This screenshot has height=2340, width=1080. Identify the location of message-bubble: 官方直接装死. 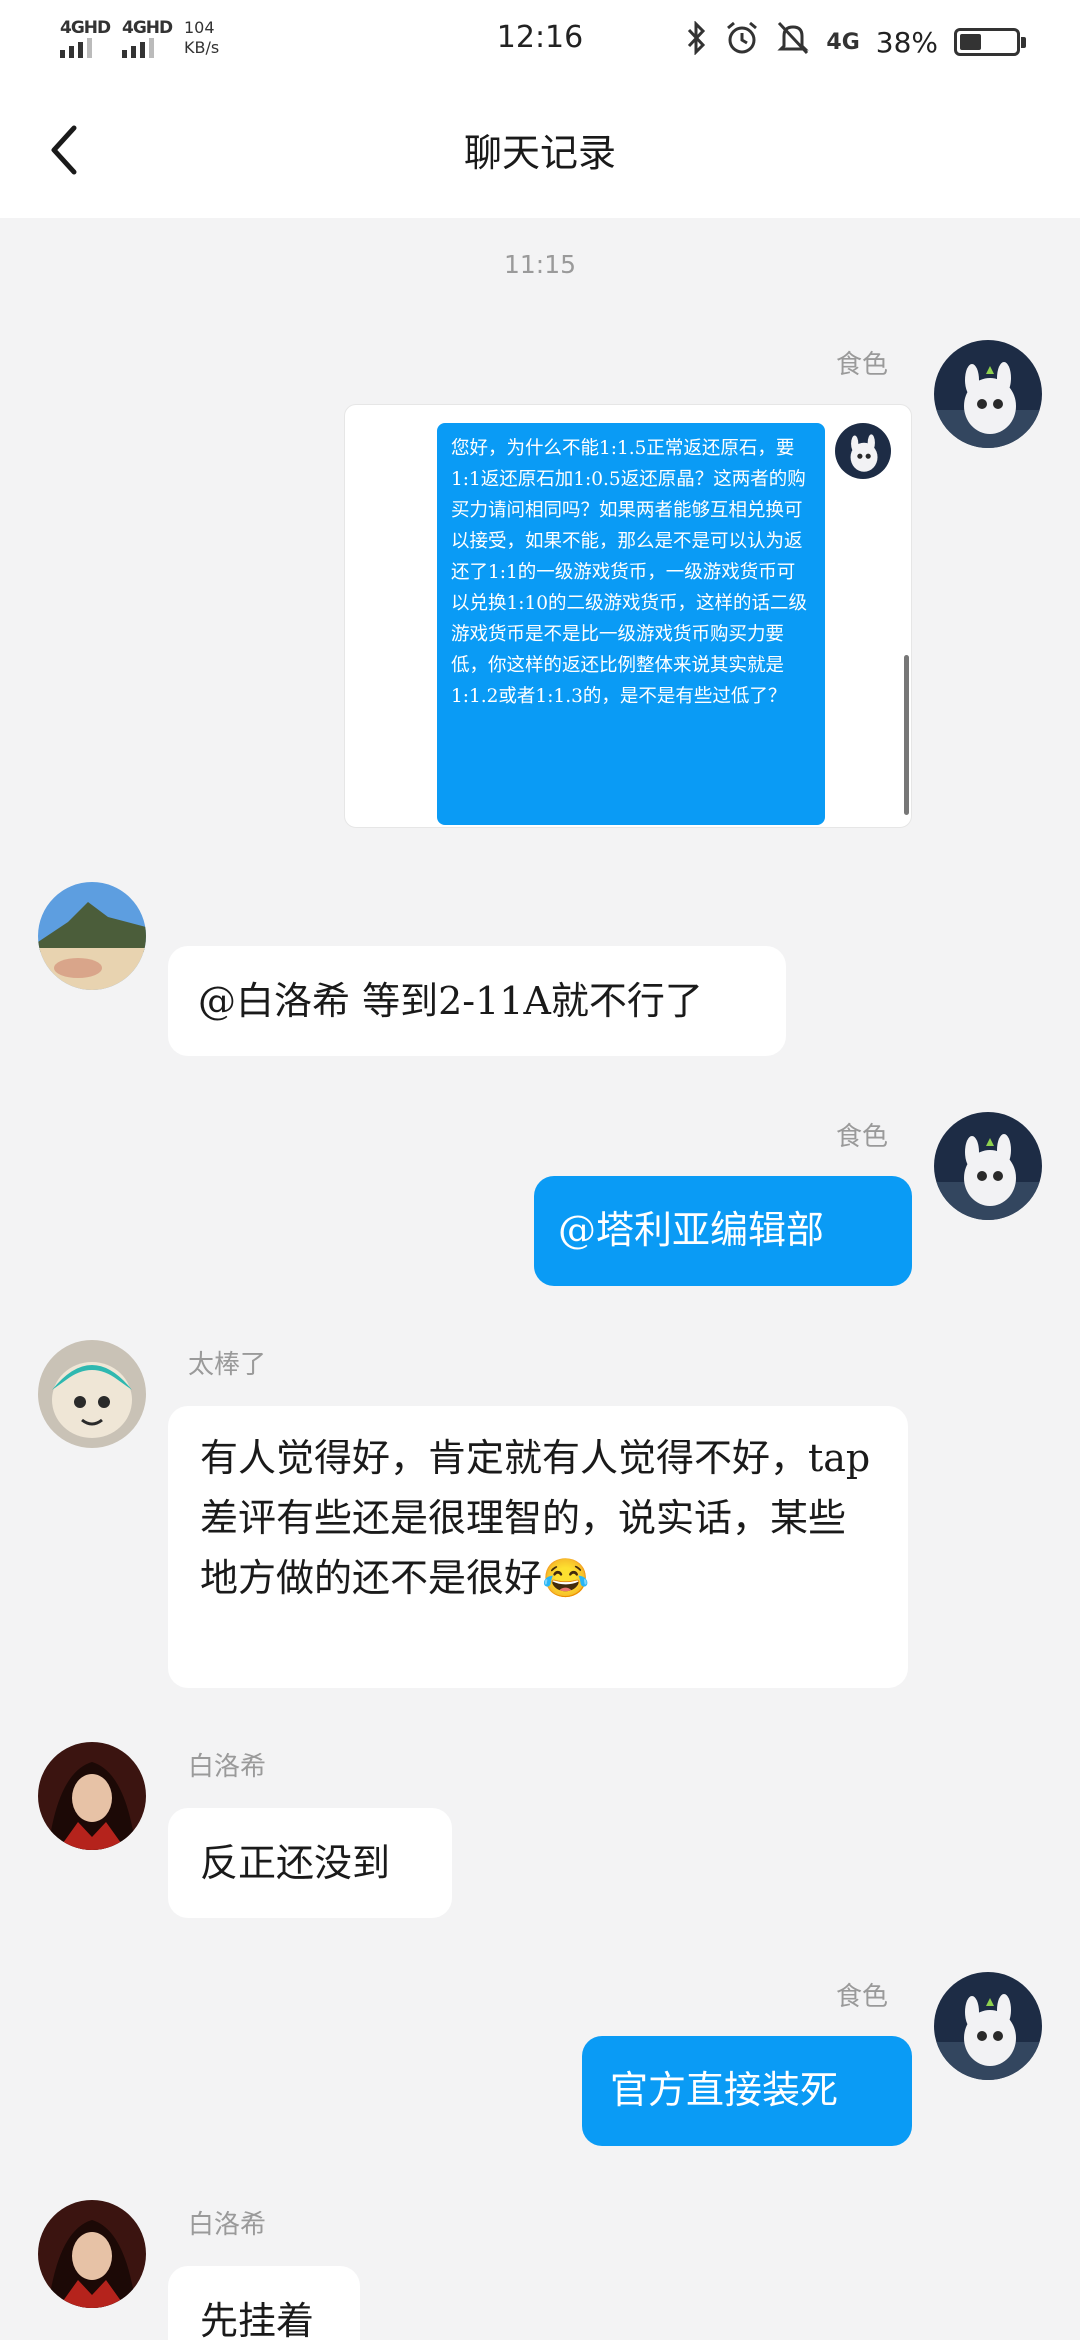
(747, 2091).